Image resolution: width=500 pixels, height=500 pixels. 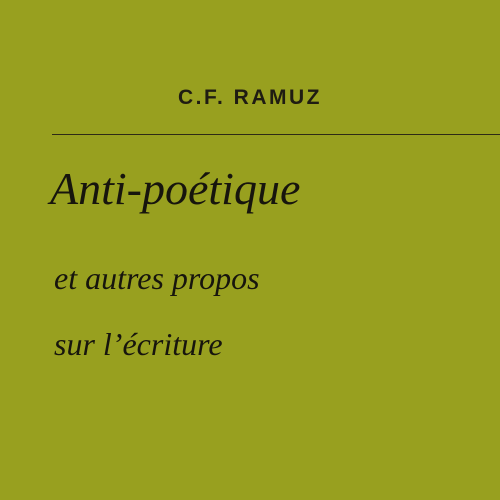 What do you see at coordinates (276, 134) in the screenshot?
I see `divider-rule` at bounding box center [276, 134].